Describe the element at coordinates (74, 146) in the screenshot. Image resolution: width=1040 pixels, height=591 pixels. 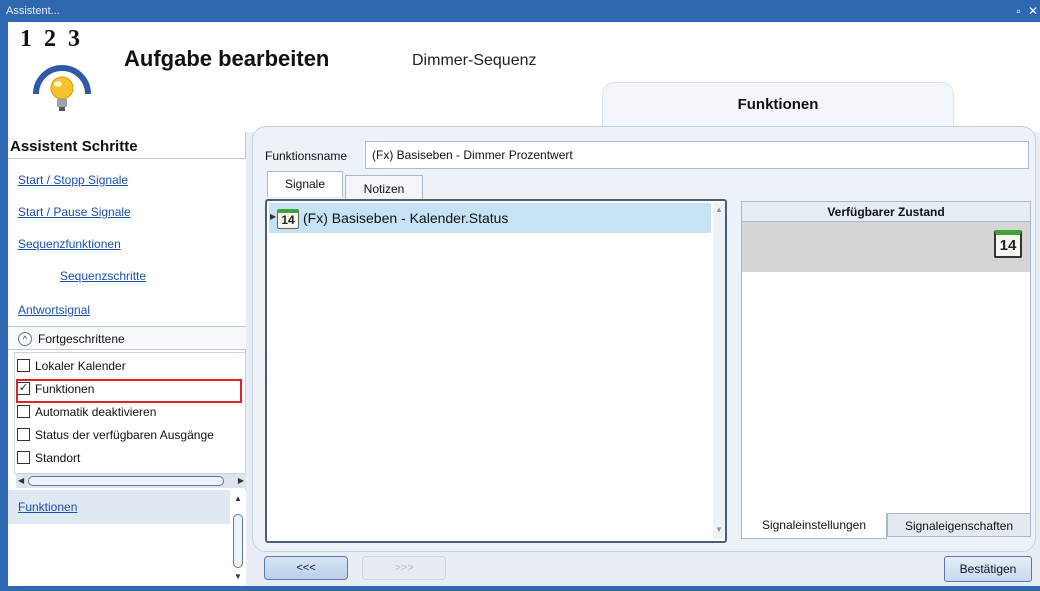
I see `sidebar-title: Assistent Schritte` at that location.